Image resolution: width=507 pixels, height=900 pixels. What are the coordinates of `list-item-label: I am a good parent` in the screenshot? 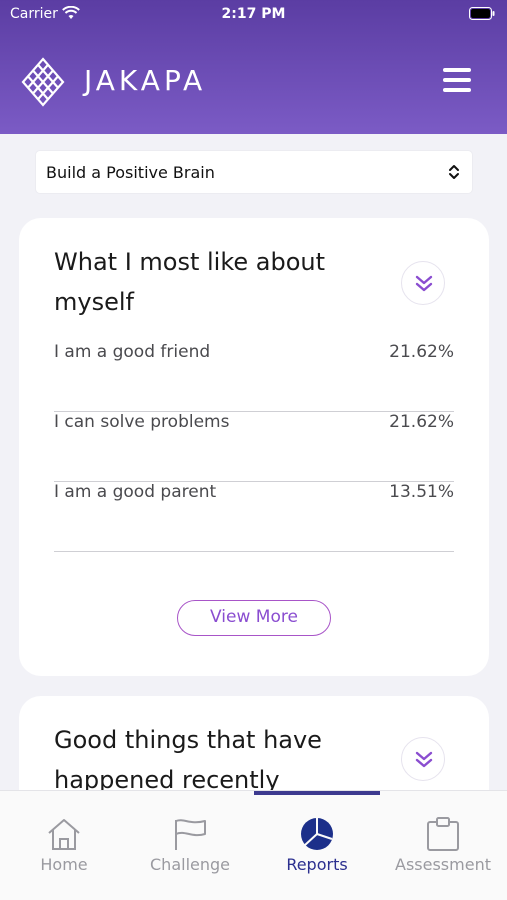 It's located at (135, 492).